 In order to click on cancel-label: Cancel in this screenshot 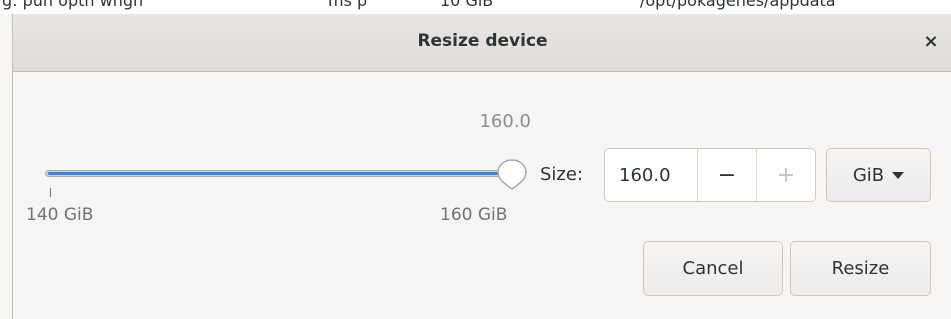, I will do `click(713, 268)`.